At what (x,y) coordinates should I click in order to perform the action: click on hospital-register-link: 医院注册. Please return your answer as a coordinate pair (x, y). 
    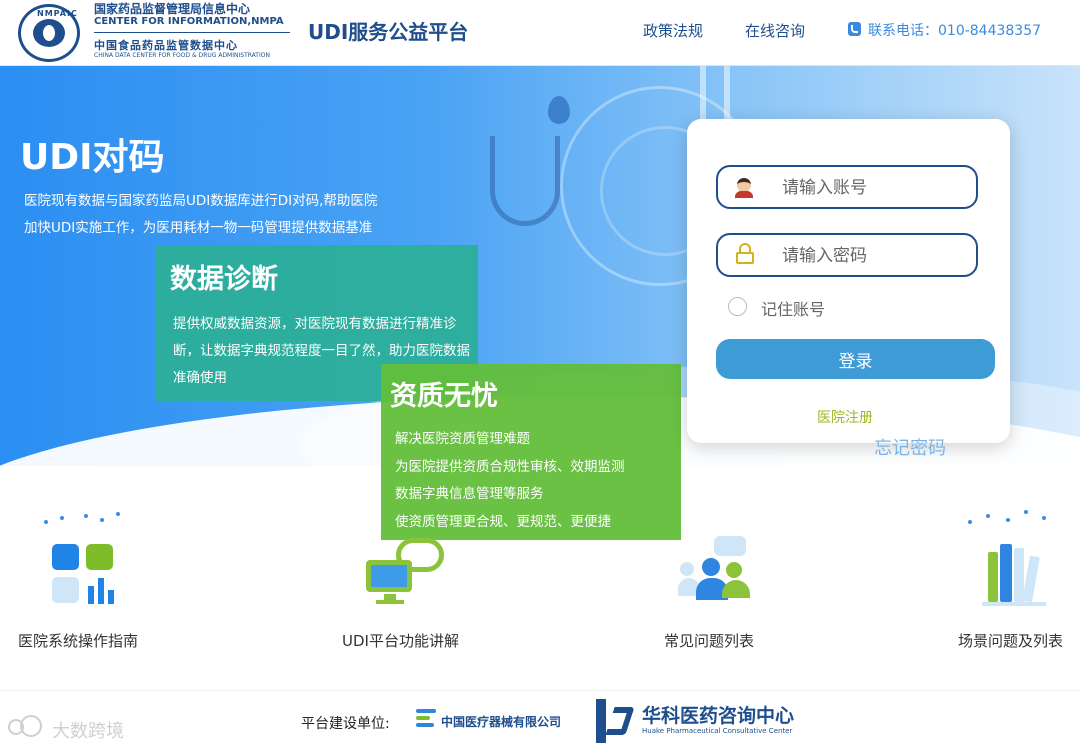
    Looking at the image, I should click on (845, 417).